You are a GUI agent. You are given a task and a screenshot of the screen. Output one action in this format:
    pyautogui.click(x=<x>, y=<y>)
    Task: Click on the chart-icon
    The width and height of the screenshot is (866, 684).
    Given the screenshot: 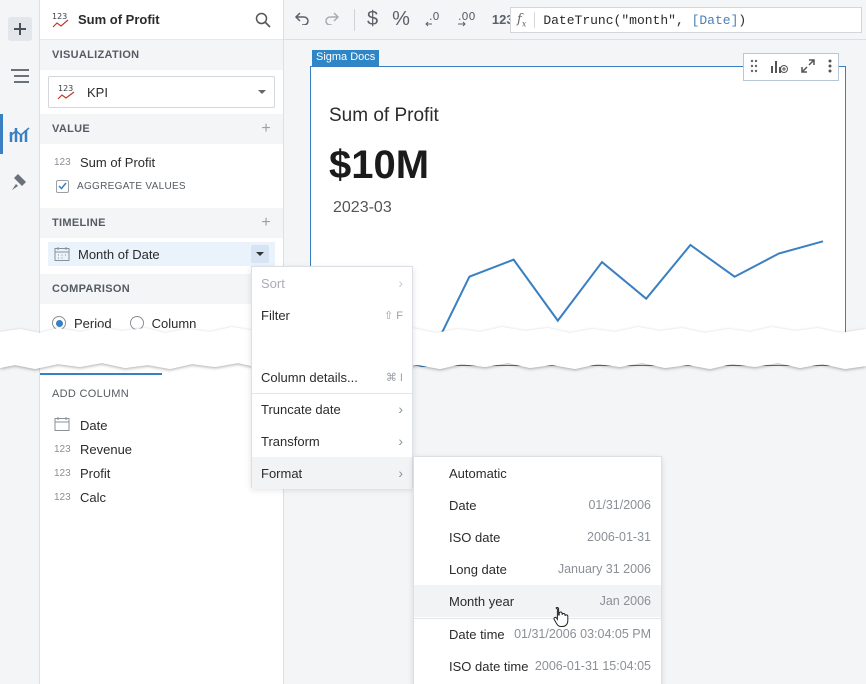 What is the action you would take?
    pyautogui.click(x=19, y=134)
    